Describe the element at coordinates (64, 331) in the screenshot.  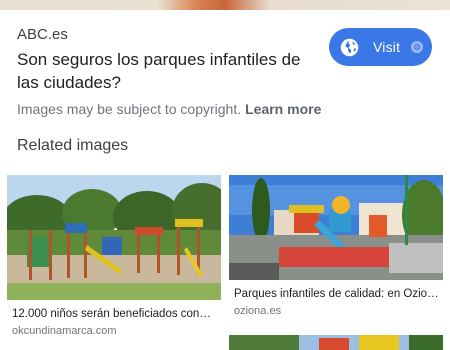
I see `related-image-domain: okcundinamarca.com` at that location.